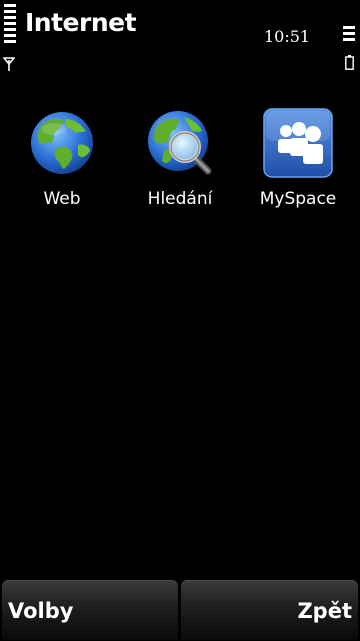 The width and height of the screenshot is (360, 641). What do you see at coordinates (180, 40) in the screenshot?
I see `status-bar: Internet 10:51` at bounding box center [180, 40].